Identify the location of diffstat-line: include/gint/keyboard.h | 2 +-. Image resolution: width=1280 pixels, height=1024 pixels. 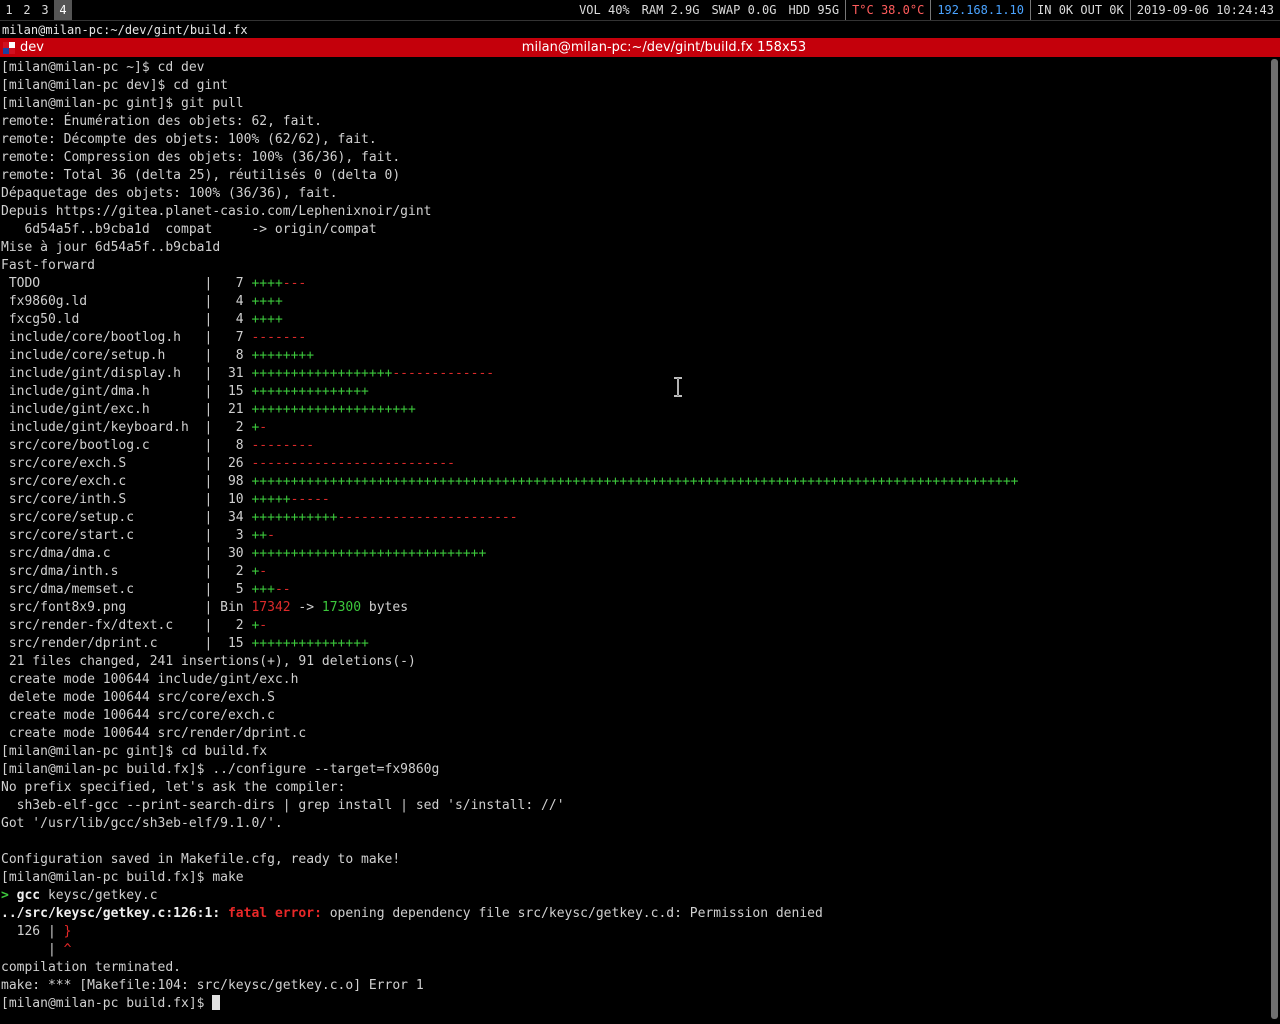
(633, 428).